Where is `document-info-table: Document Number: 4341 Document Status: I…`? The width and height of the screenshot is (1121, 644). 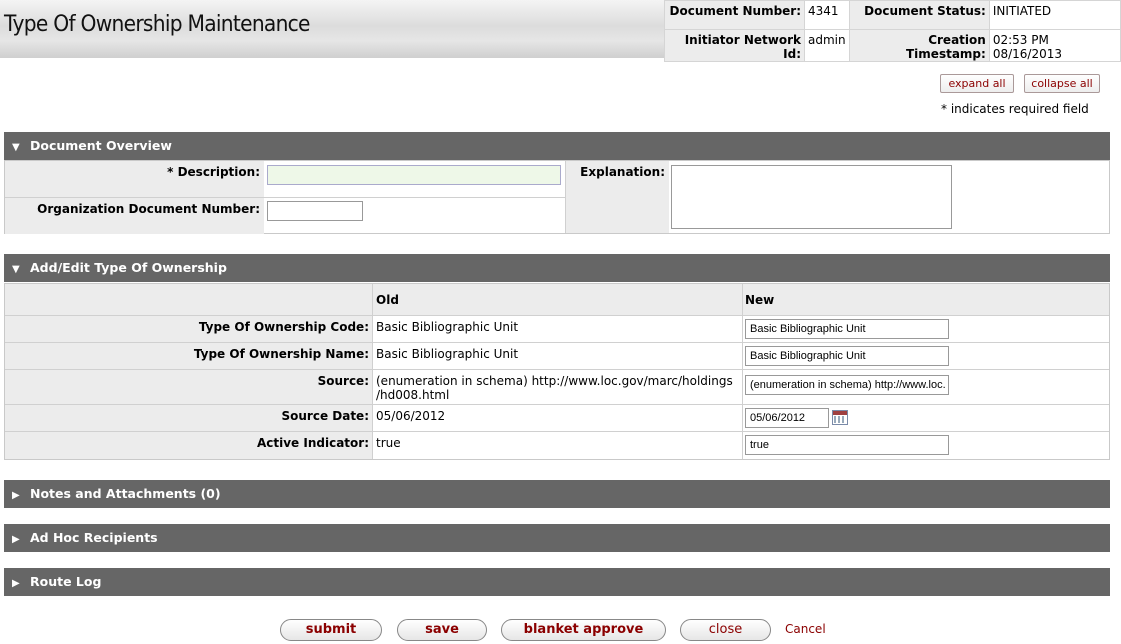 document-info-table: Document Number: 4341 Document Status: I… is located at coordinates (892, 31).